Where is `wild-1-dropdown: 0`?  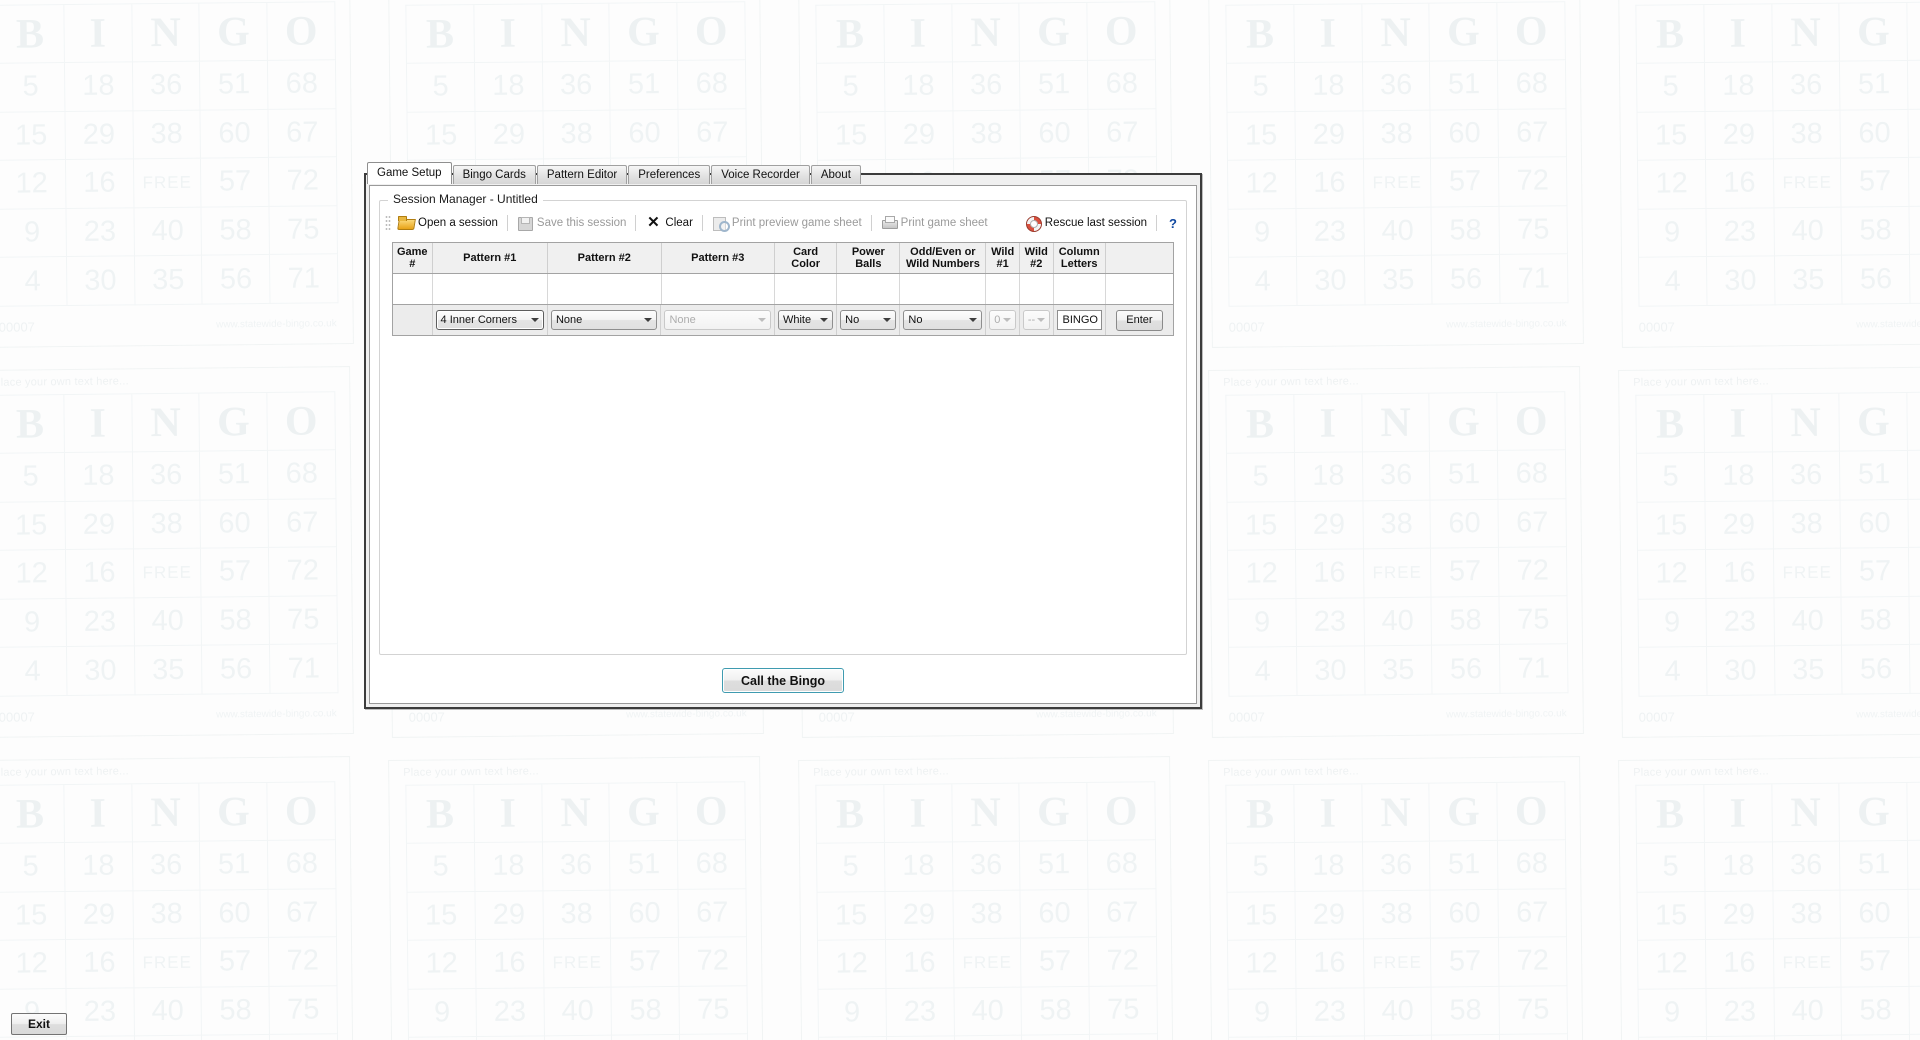 wild-1-dropdown: 0 is located at coordinates (1002, 320).